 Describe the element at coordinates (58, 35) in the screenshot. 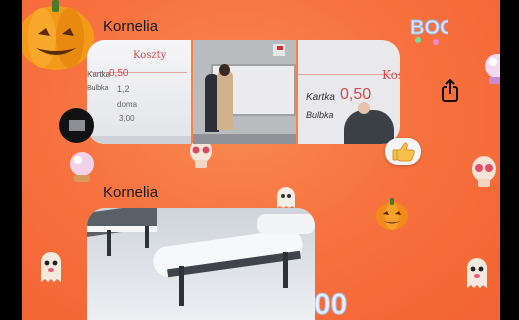

I see `pumpkin-sticker-large` at that location.